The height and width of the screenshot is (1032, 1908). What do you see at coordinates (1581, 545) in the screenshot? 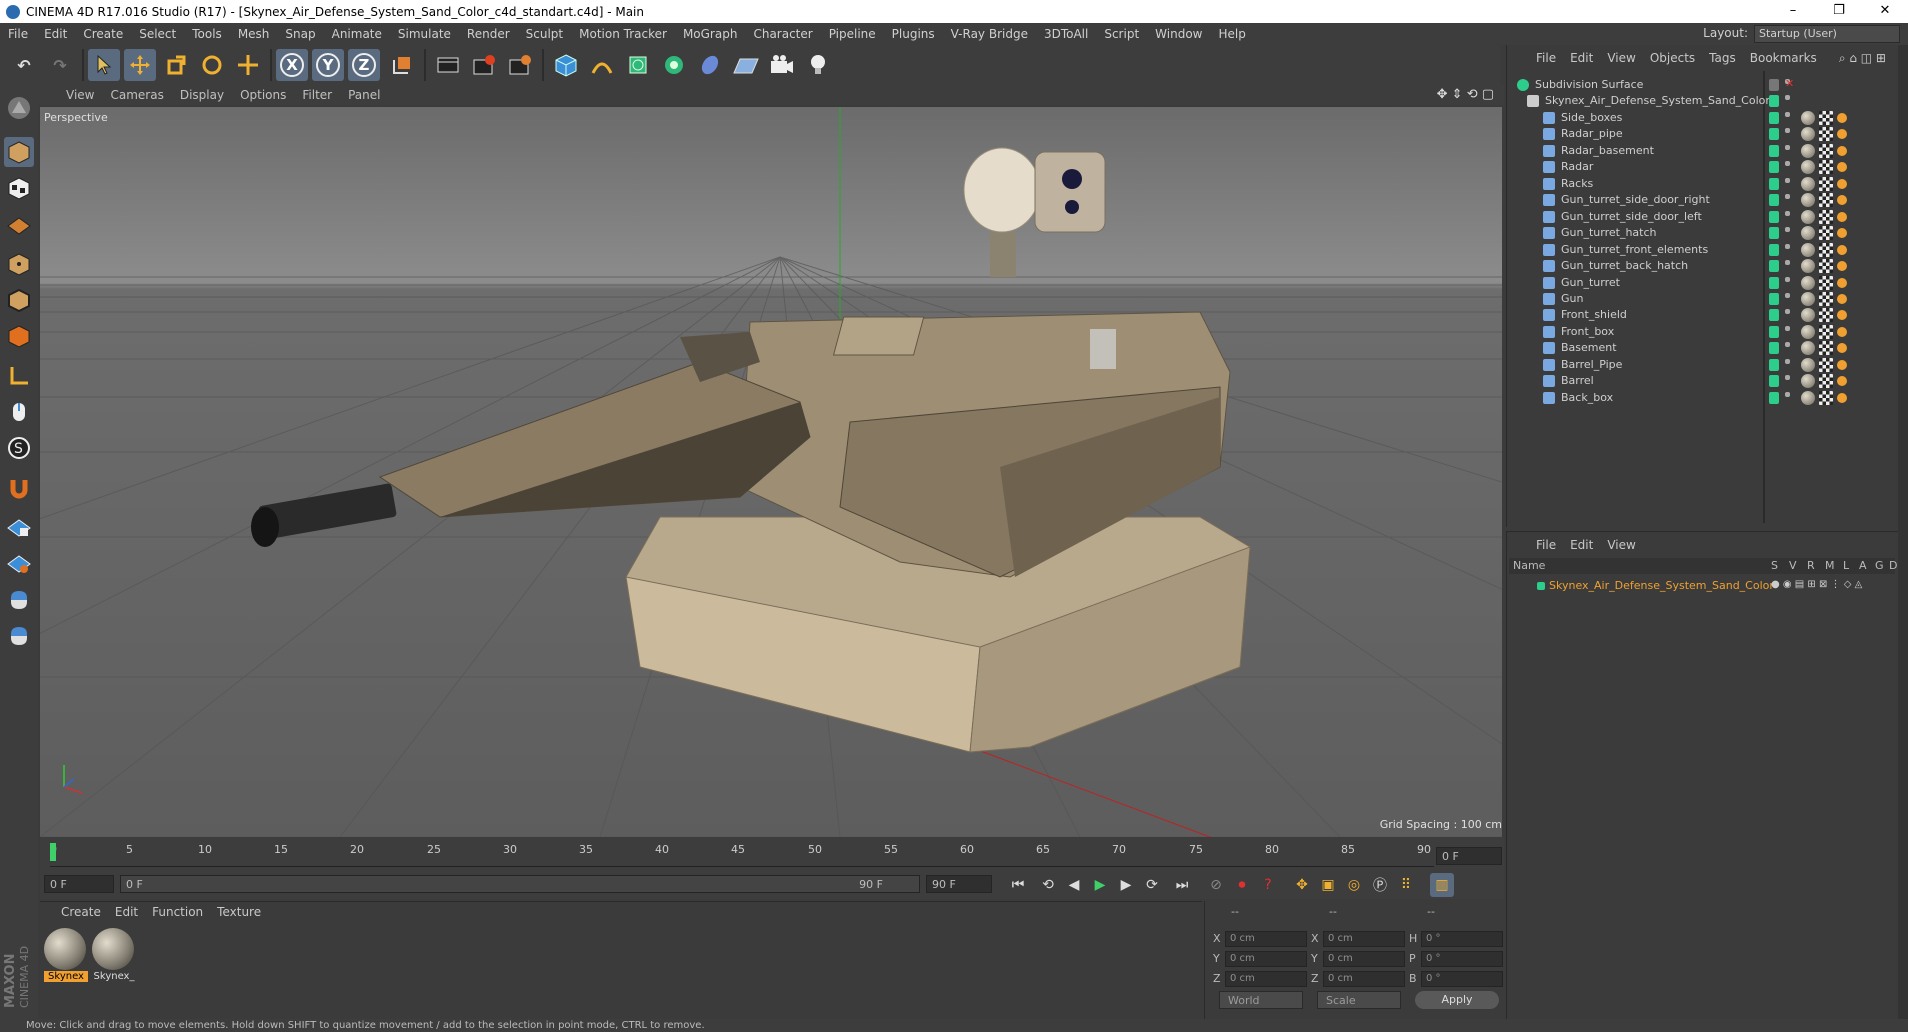
I see `layers-menu-edit: Edit` at bounding box center [1581, 545].